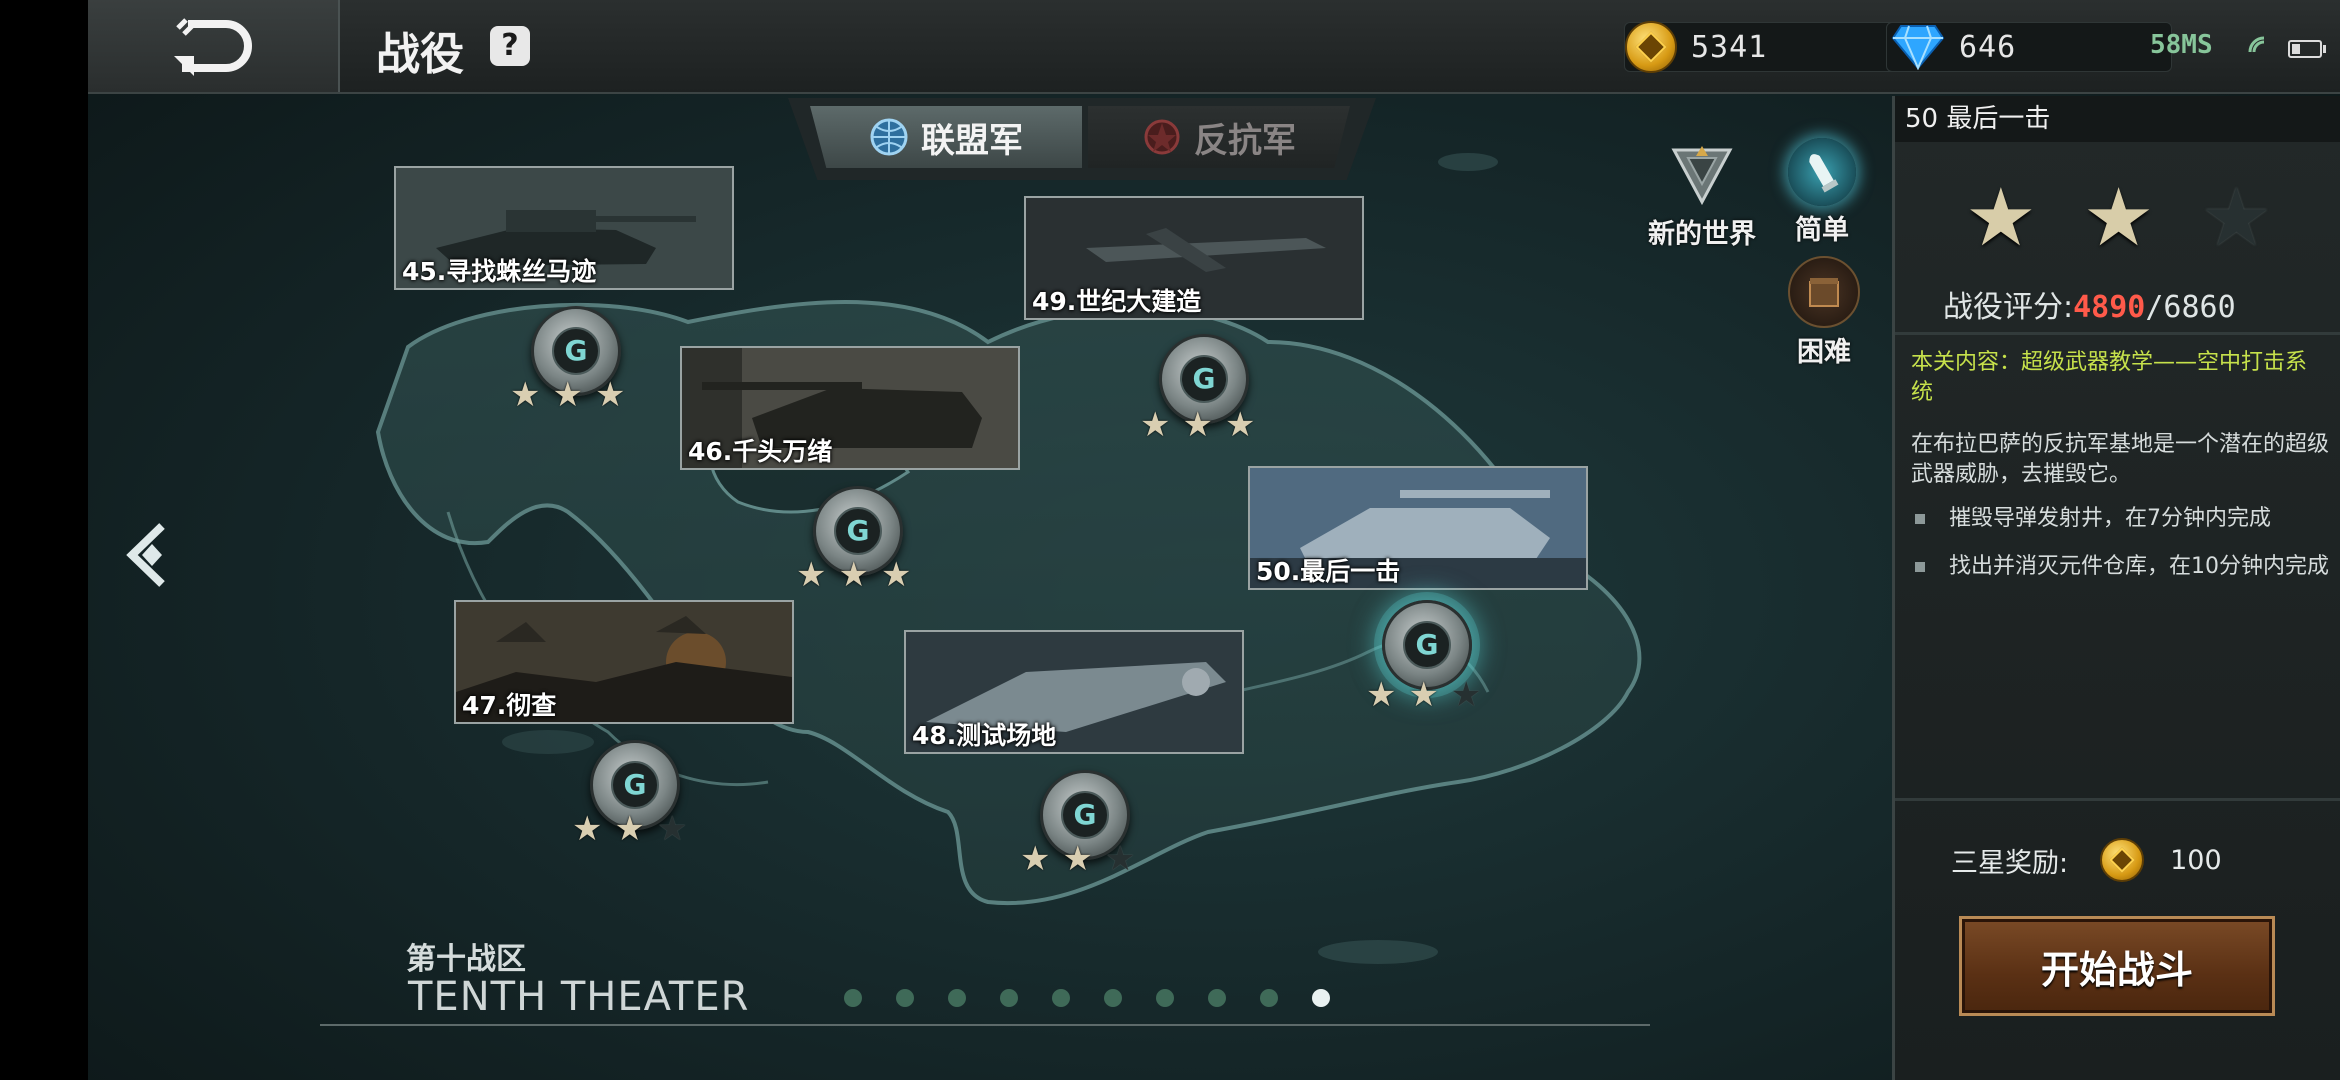 The image size is (2340, 1080). I want to click on mission-content-title: 本关内容：超级武器教学——空中打击系统, so click(2109, 377).